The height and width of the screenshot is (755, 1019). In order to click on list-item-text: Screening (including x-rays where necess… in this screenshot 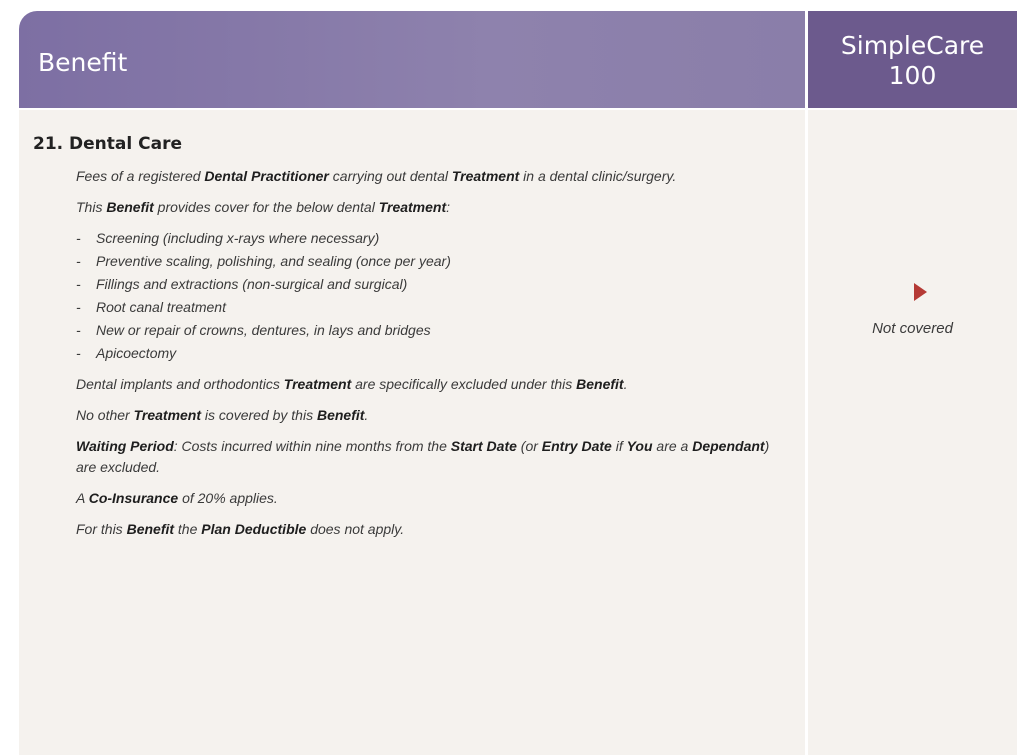, I will do `click(238, 238)`.